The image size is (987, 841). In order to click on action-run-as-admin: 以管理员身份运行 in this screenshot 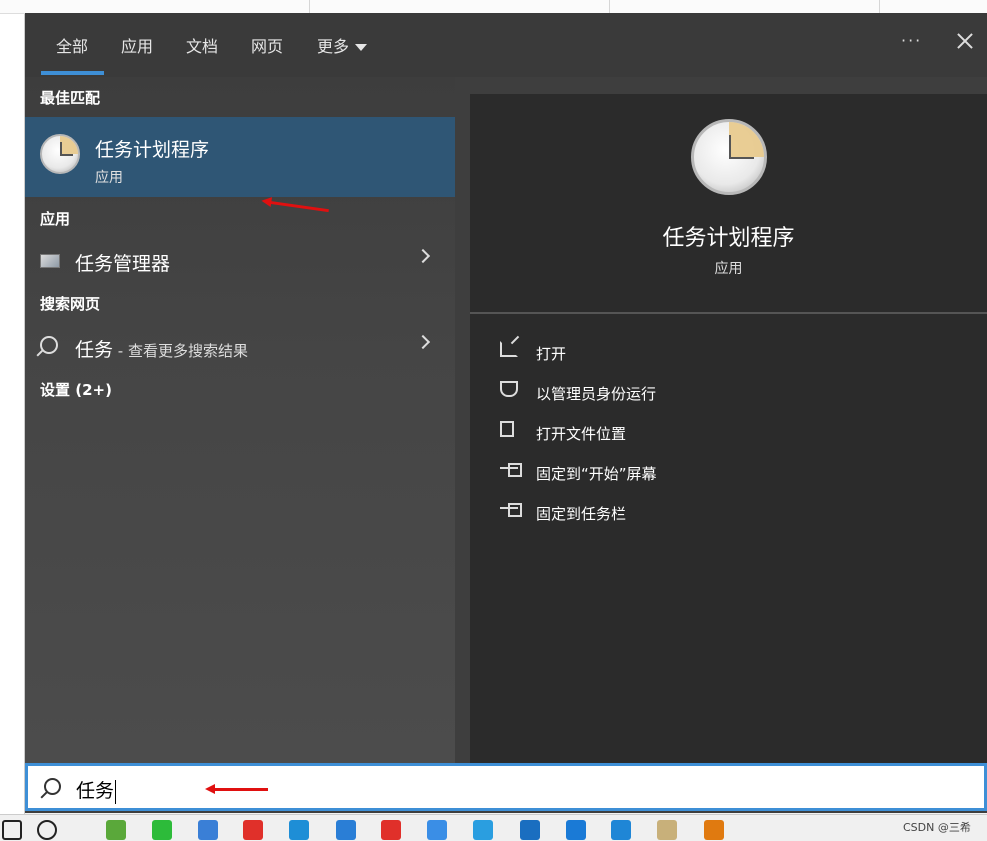, I will do `click(698, 391)`.